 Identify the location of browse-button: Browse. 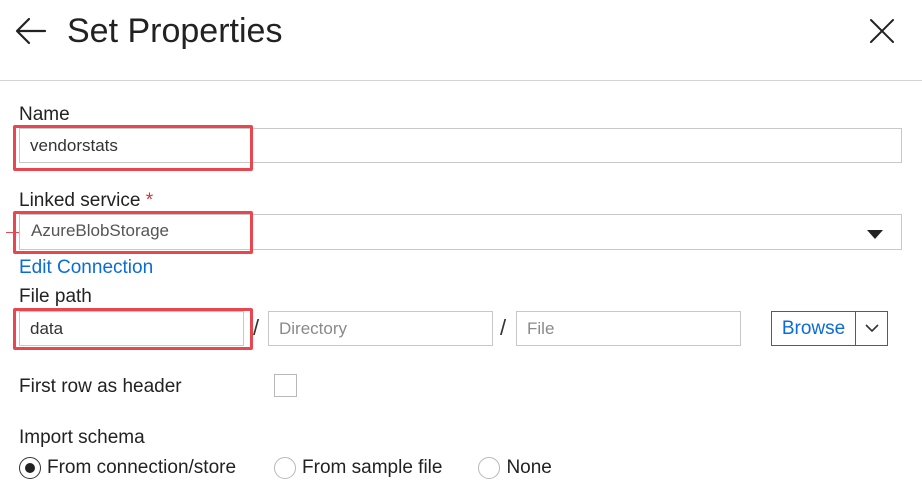
(814, 328).